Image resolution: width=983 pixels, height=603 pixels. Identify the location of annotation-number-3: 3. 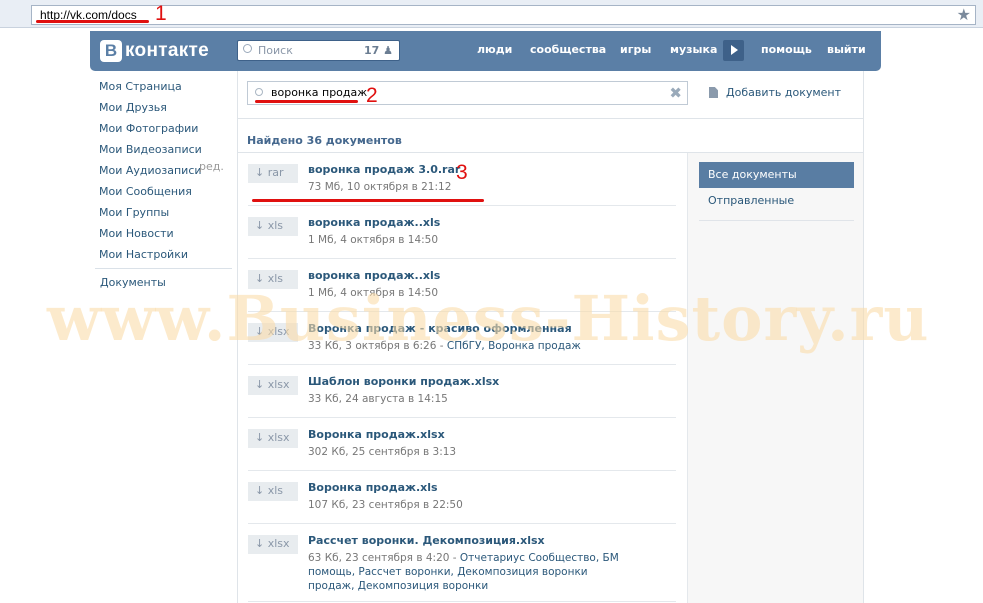
(462, 172).